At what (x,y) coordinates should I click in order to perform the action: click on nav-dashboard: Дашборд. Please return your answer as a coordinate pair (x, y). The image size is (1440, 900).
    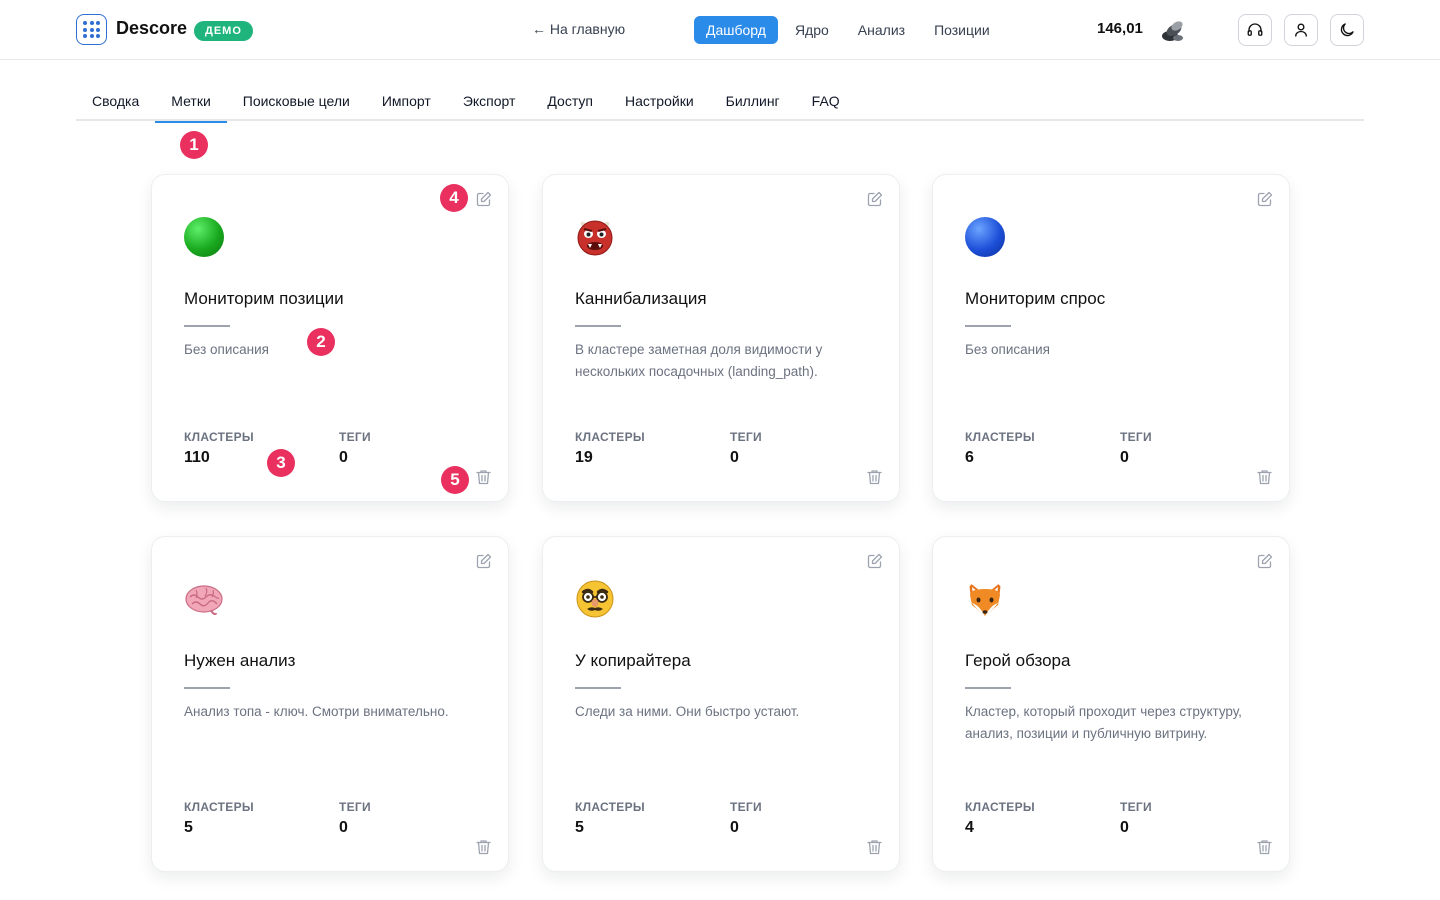
    Looking at the image, I should click on (736, 30).